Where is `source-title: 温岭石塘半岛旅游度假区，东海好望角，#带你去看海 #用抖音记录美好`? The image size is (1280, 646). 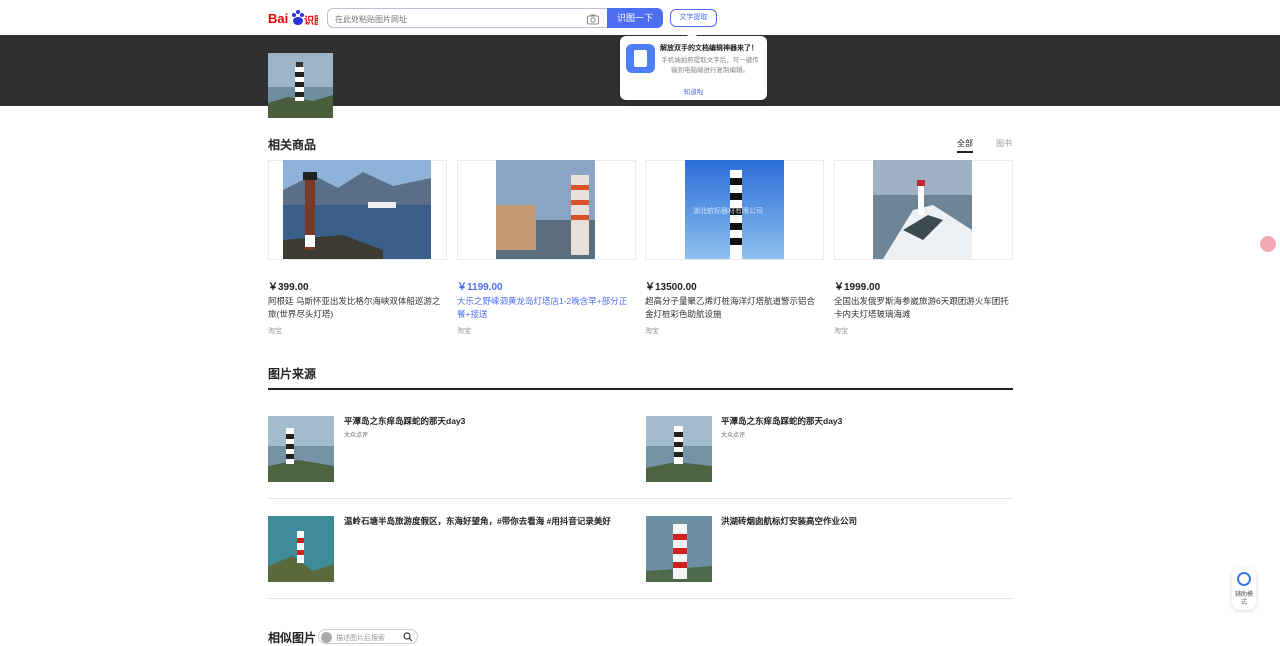 source-title: 温岭石塘半岛旅游度假区，东海好望角，#带你去看海 #用抖音记录美好 is located at coordinates (477, 521).